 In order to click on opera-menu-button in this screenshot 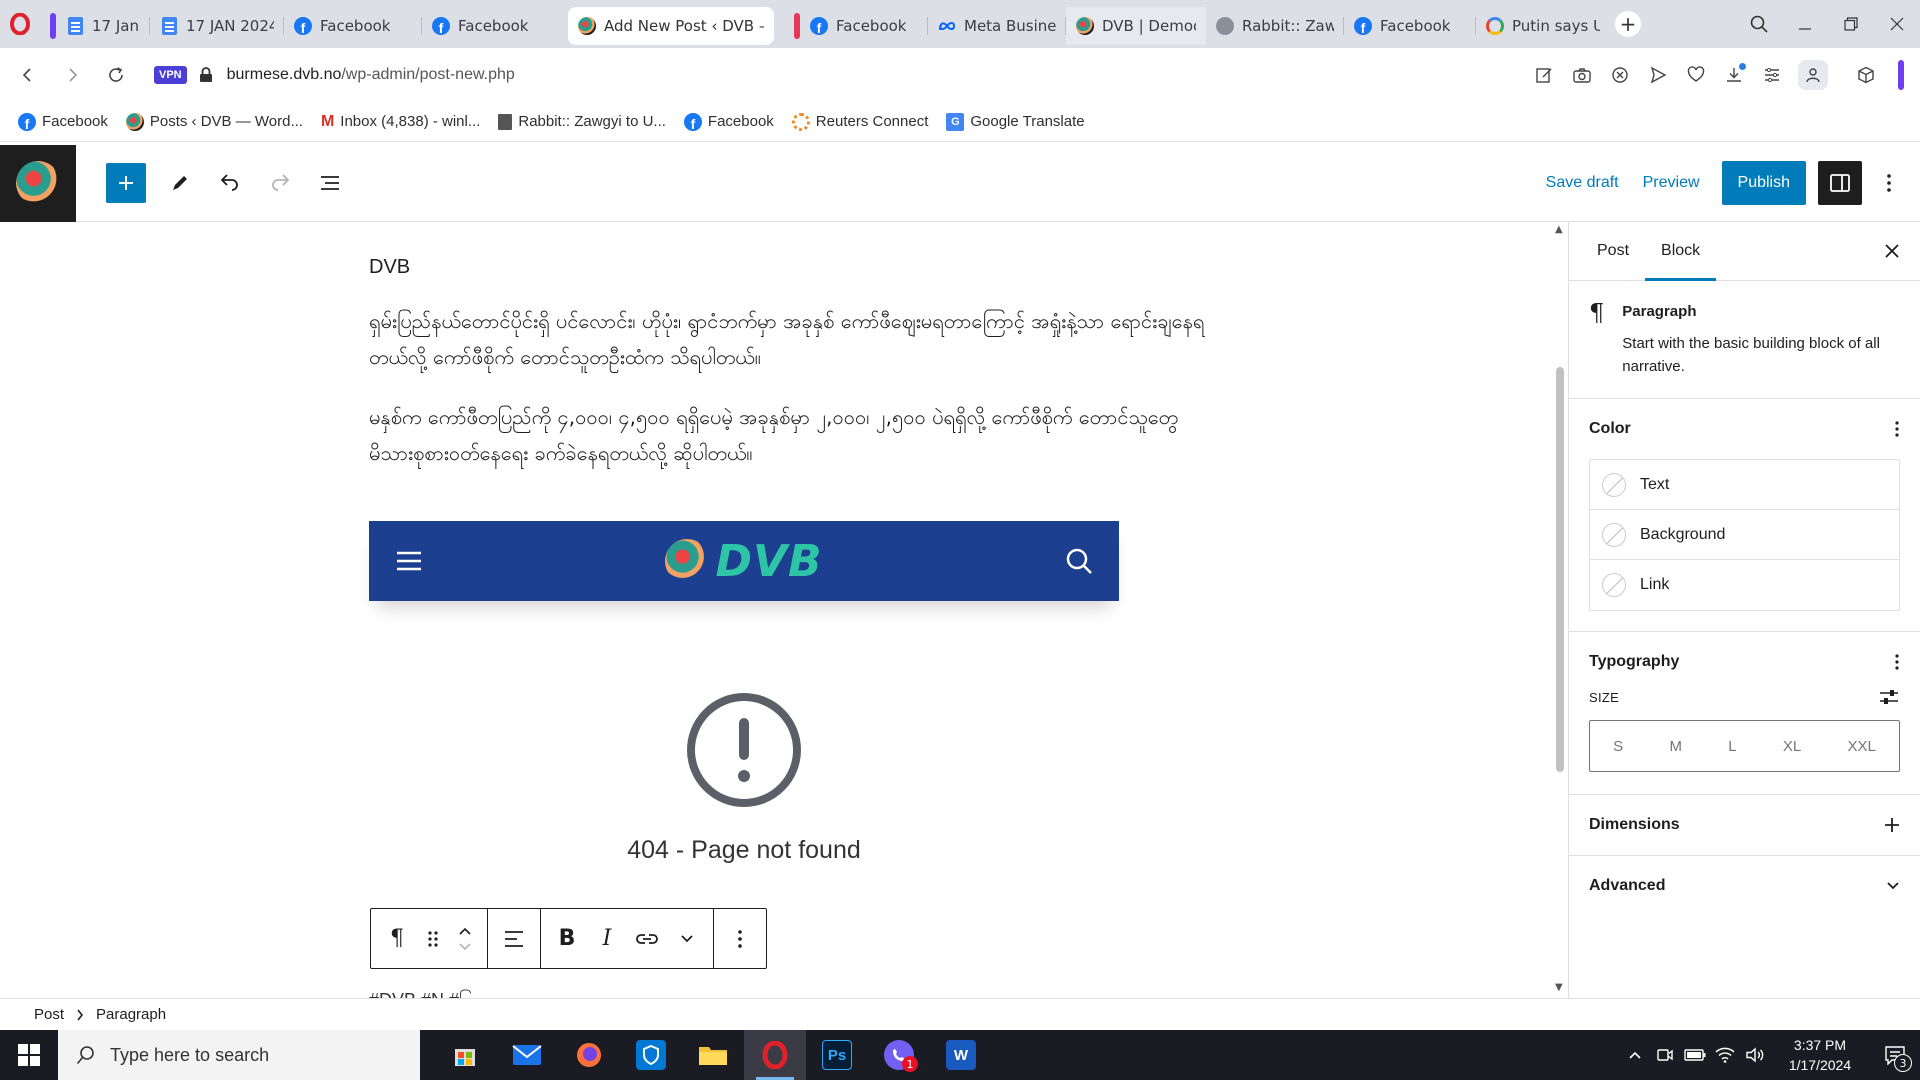, I will do `click(20, 24)`.